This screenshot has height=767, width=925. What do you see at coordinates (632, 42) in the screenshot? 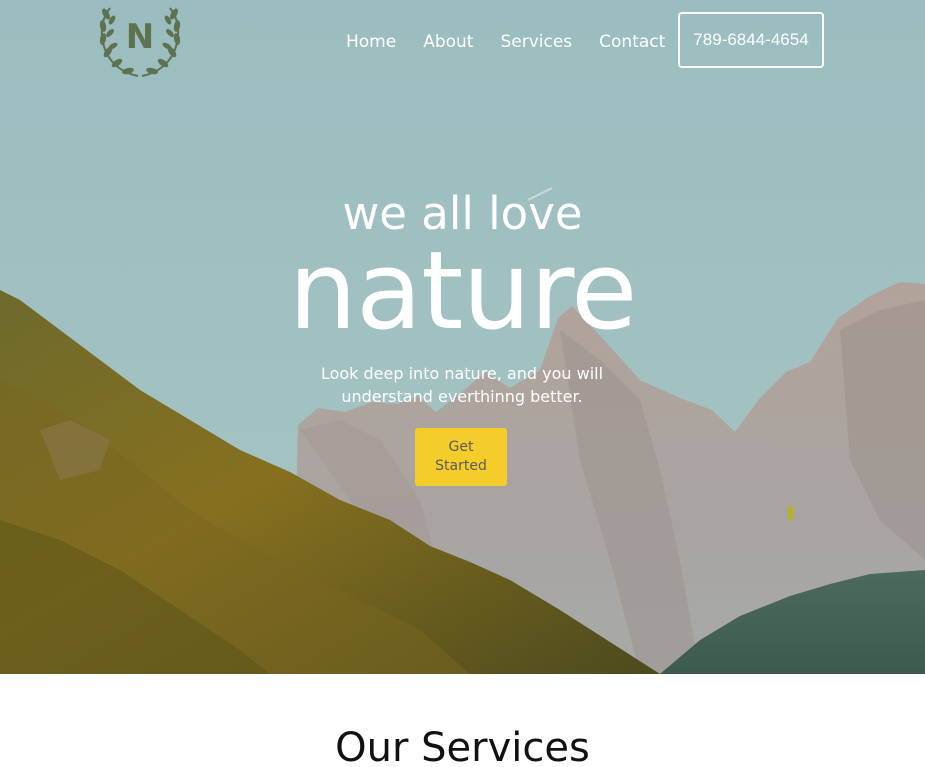
I see `nav-contact: Contact` at bounding box center [632, 42].